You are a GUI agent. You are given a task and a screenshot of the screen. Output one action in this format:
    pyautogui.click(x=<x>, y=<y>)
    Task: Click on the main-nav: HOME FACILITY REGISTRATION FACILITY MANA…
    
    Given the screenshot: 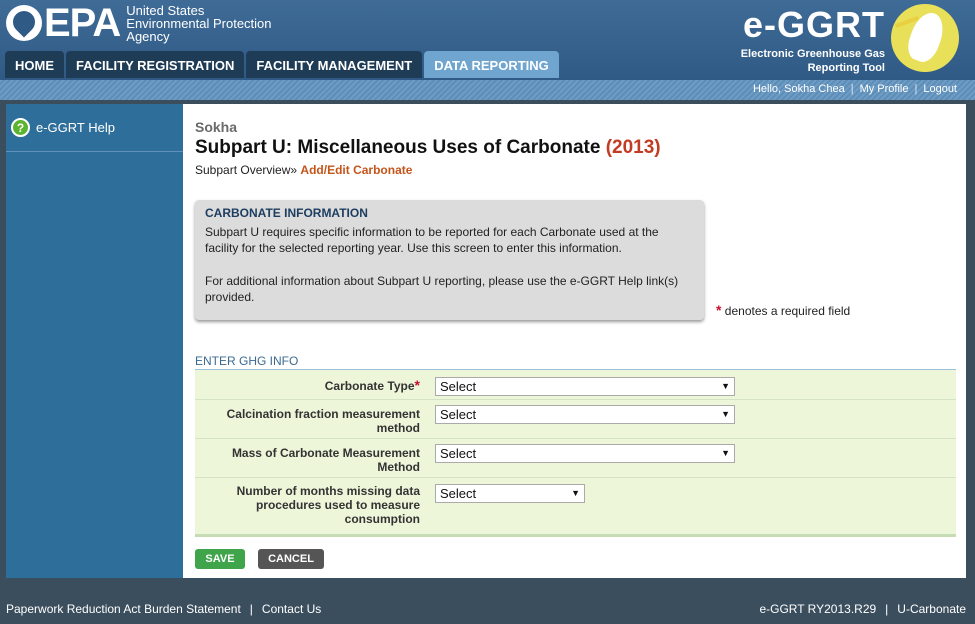 What is the action you would take?
    pyautogui.click(x=283, y=64)
    